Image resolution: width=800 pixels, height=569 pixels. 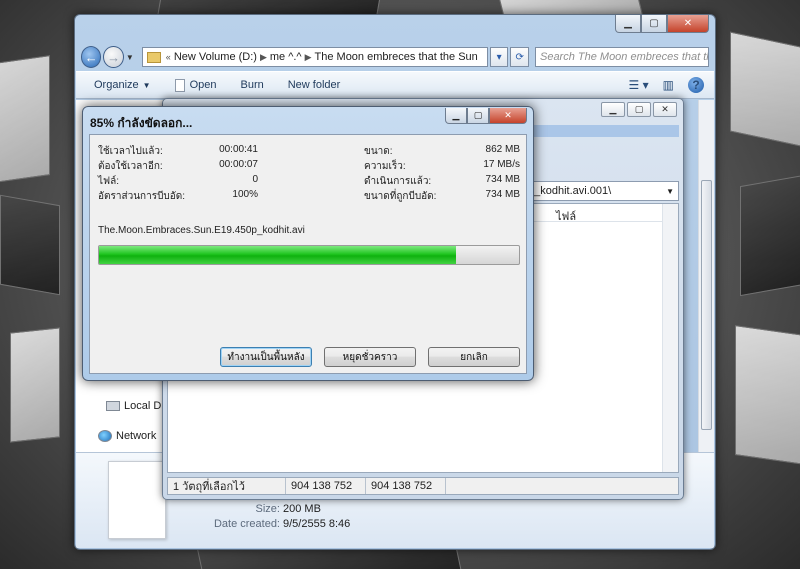 I want to click on forward-arrow-icon: →, so click(x=114, y=57).